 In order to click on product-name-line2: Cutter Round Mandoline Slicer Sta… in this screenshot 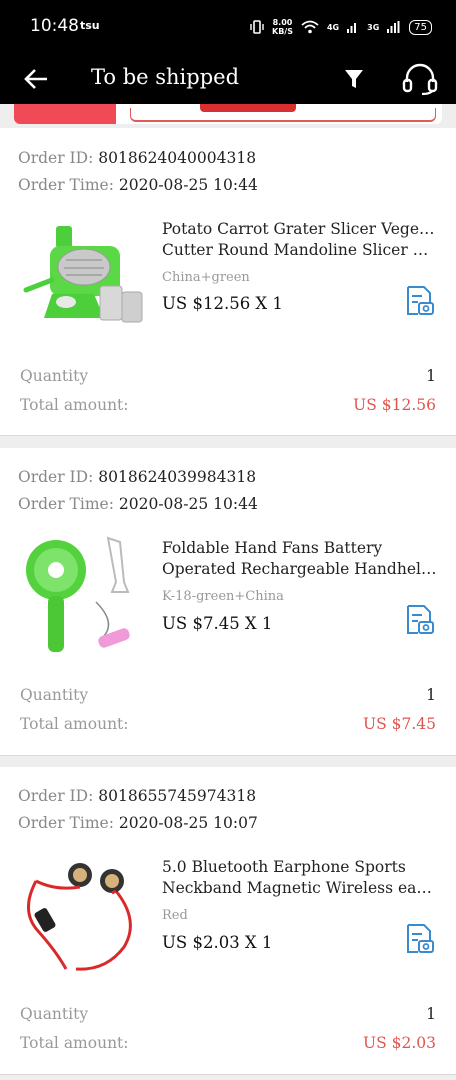, I will do `click(300, 250)`.